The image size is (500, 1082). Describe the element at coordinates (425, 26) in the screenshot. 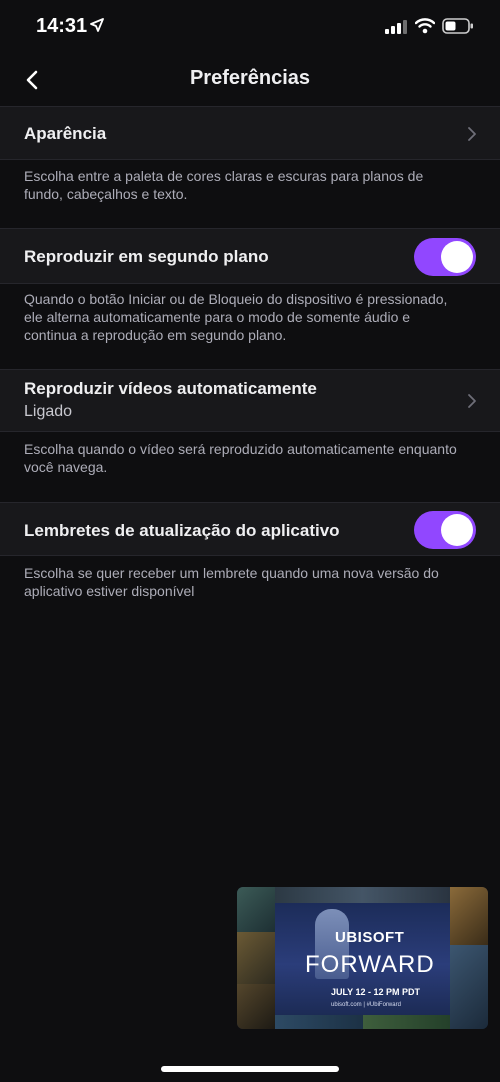

I see `wifi-icon` at that location.